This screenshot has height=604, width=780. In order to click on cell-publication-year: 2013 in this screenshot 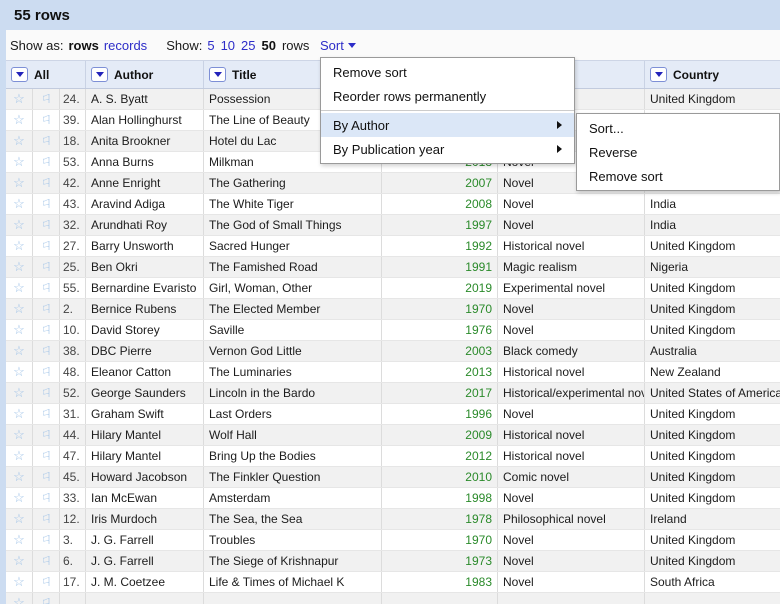, I will do `click(440, 372)`.